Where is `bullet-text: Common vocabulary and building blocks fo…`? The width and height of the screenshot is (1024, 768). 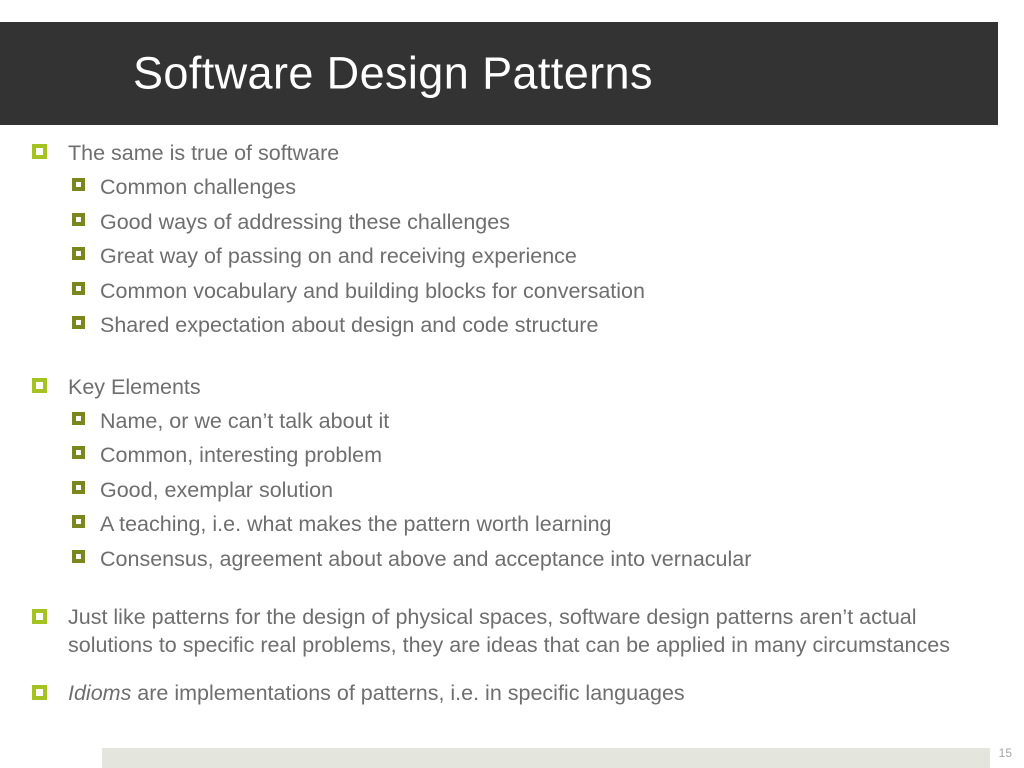
bullet-text: Common vocabulary and building blocks fo… is located at coordinates (372, 290).